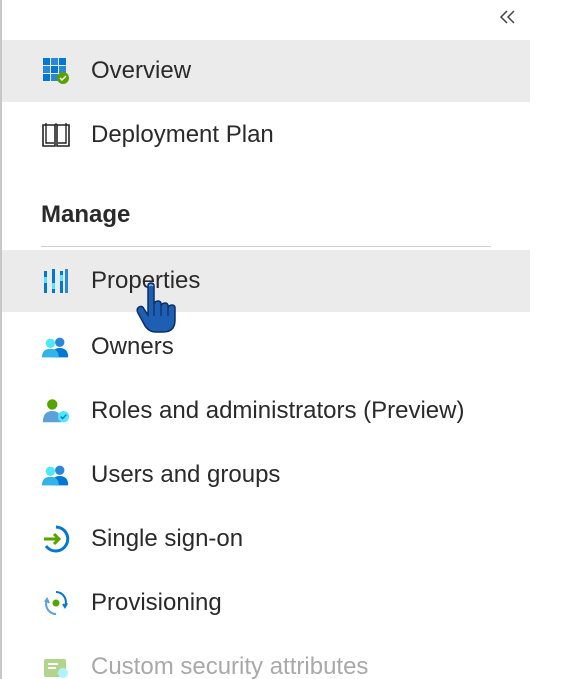 The width and height of the screenshot is (561, 679). I want to click on nav-item-label: Custom security attributes, so click(230, 666).